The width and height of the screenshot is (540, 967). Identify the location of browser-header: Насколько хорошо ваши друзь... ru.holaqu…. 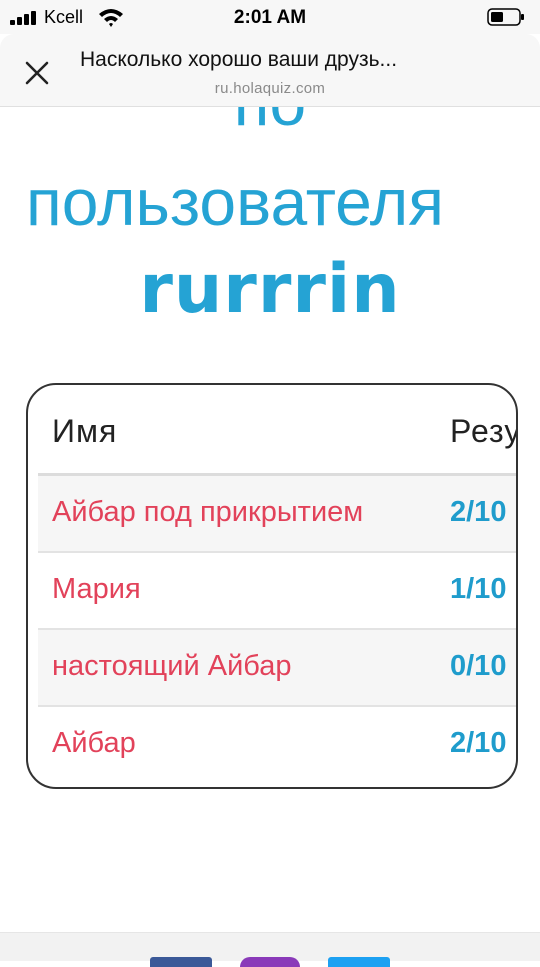
(270, 70).